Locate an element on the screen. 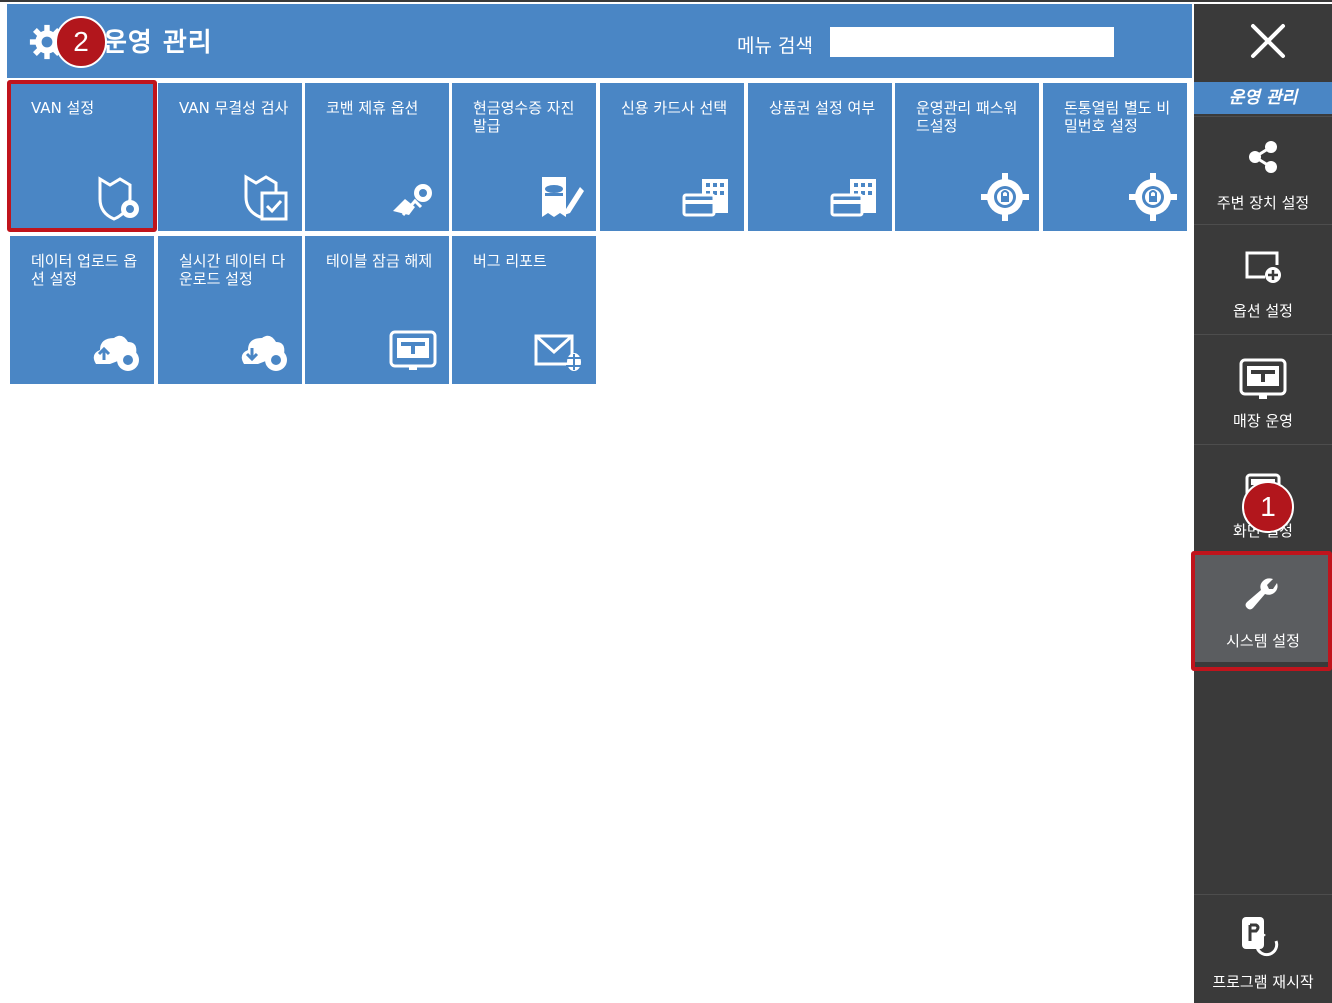 This screenshot has height=1003, width=1332. sidebar-item-option-settings: 옵션 설정 is located at coordinates (1263, 278).